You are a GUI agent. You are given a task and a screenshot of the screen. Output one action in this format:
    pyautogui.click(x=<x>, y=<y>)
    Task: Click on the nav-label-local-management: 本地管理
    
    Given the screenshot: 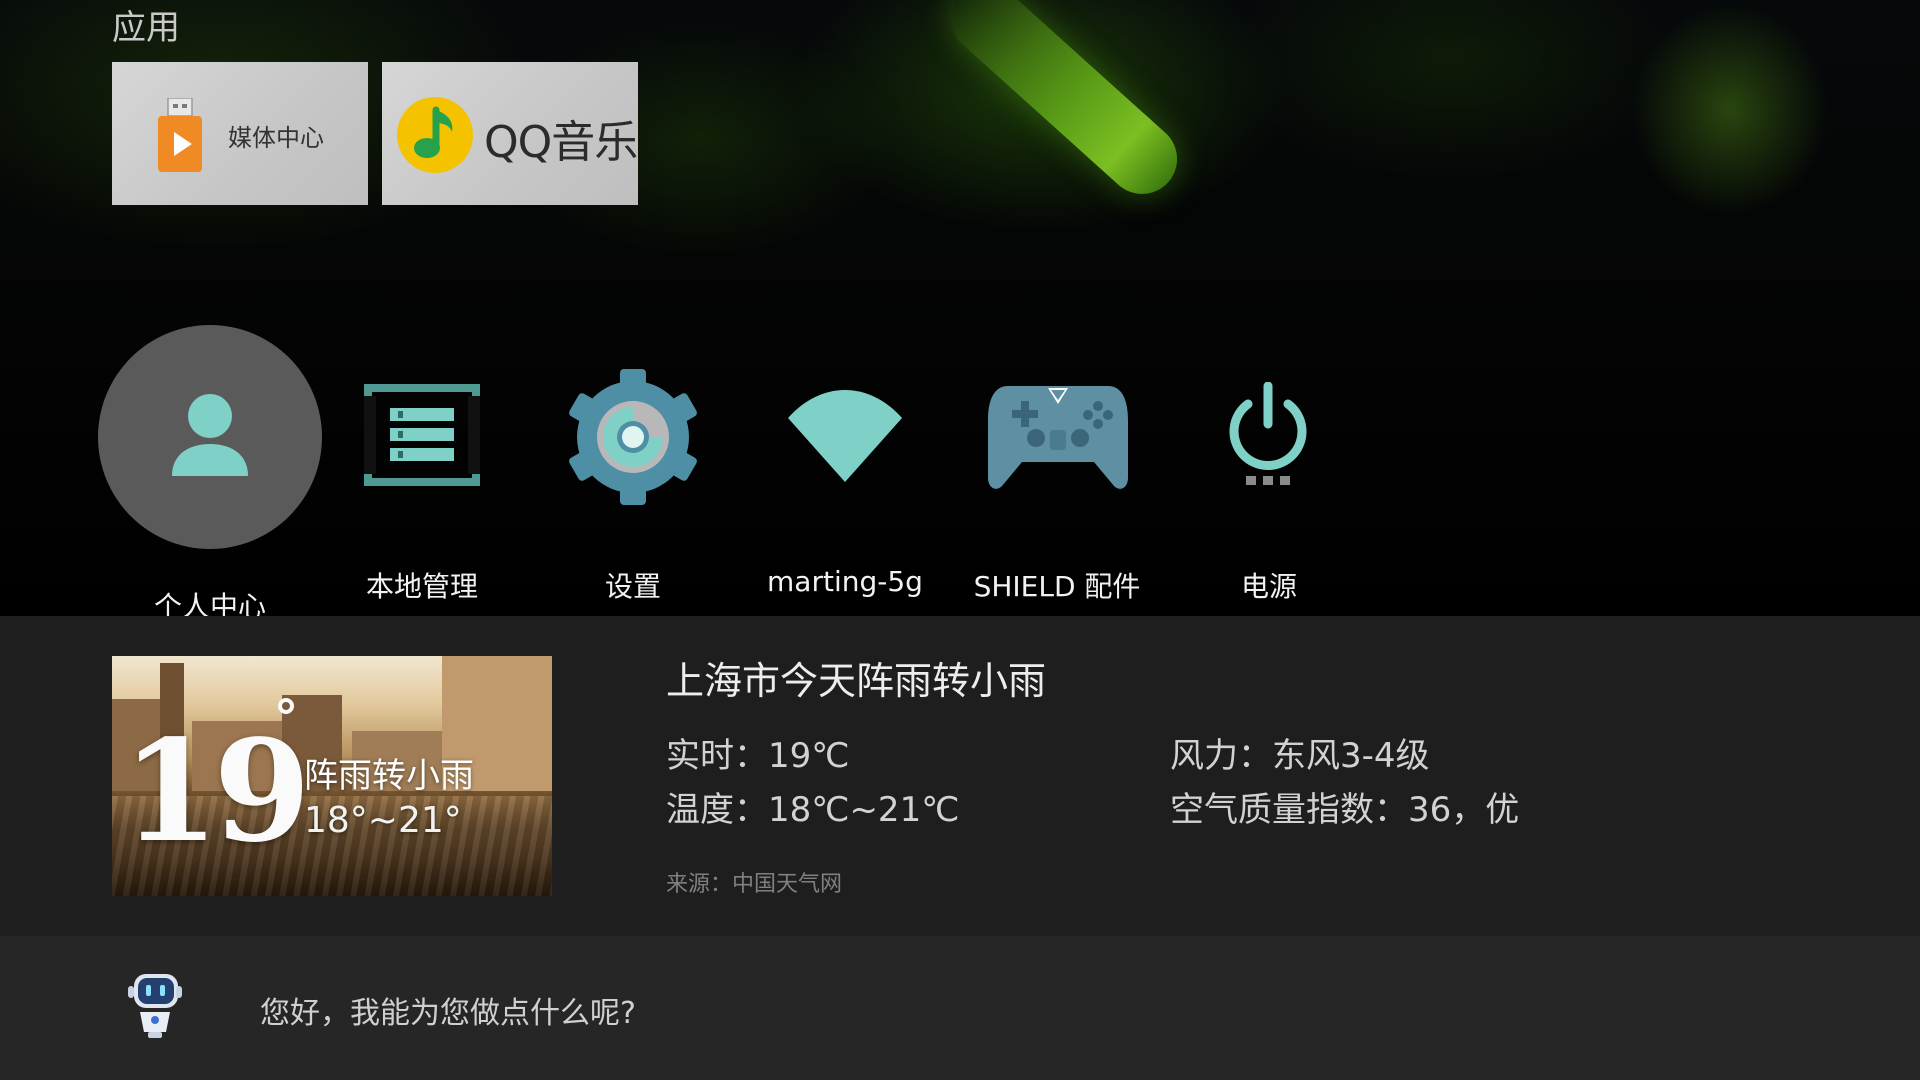 What is the action you would take?
    pyautogui.click(x=421, y=586)
    